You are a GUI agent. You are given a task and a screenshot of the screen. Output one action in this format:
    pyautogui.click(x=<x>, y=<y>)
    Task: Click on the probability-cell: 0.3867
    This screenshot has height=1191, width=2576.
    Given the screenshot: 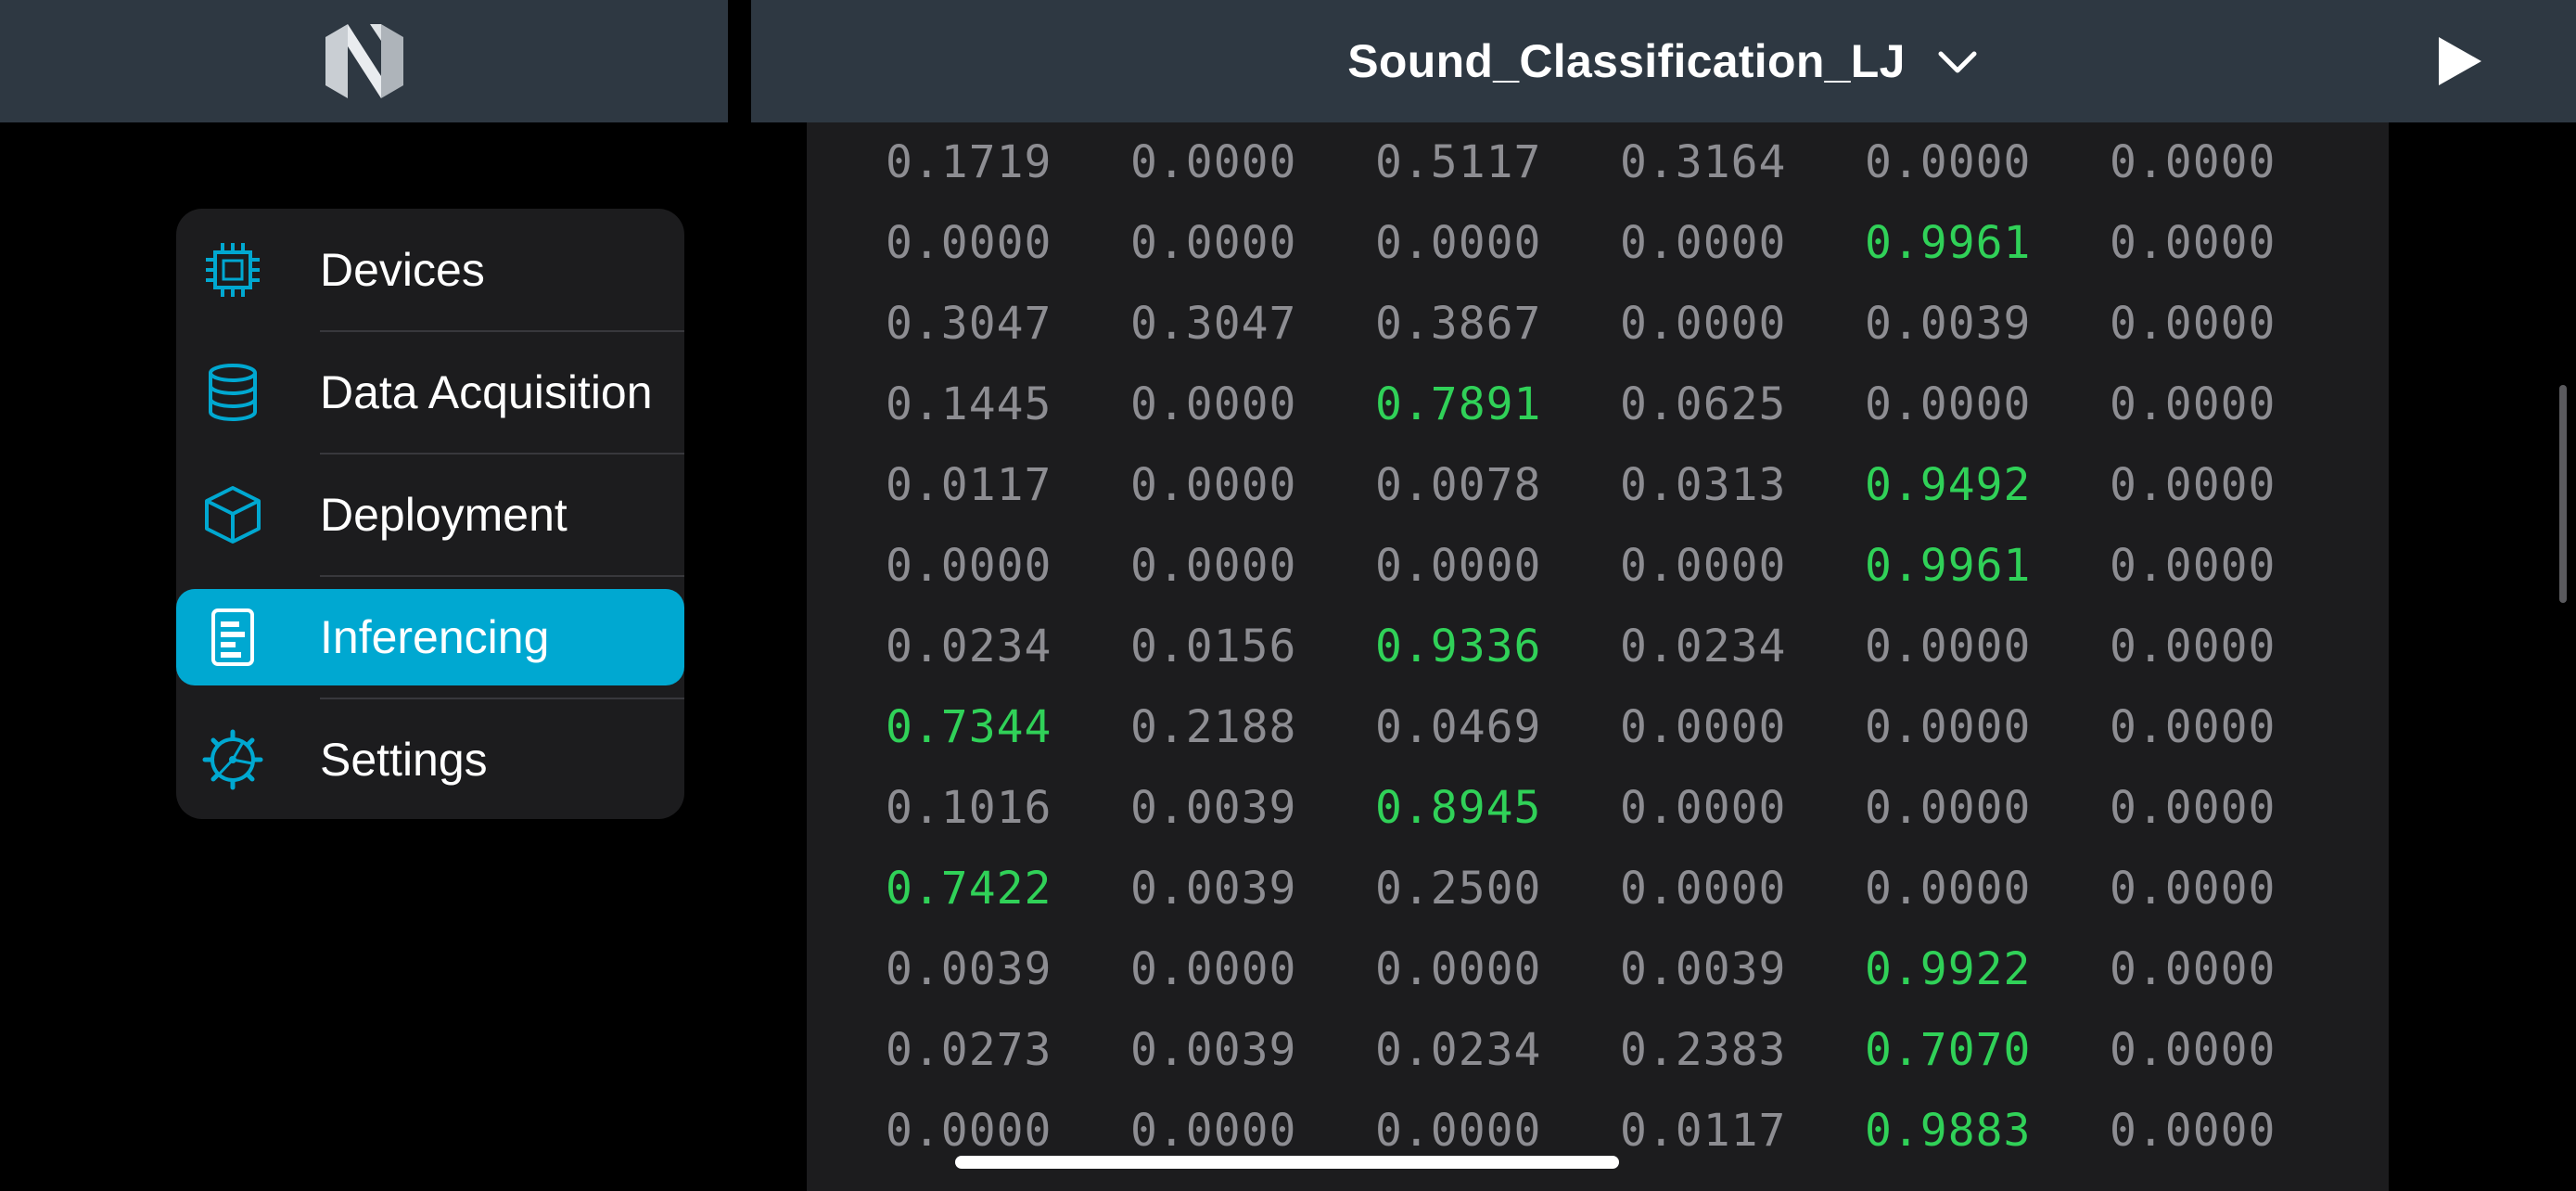 What is the action you would take?
    pyautogui.click(x=1458, y=324)
    